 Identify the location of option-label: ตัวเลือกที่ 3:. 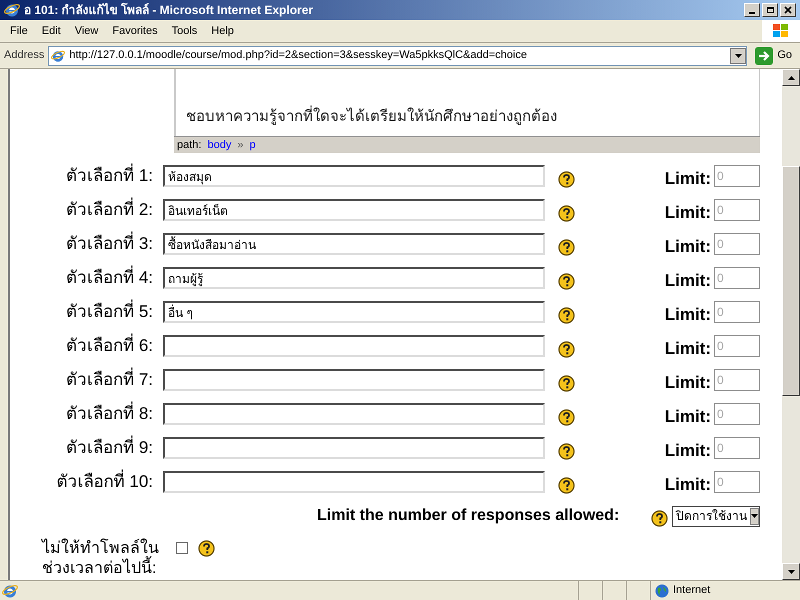
(86, 244).